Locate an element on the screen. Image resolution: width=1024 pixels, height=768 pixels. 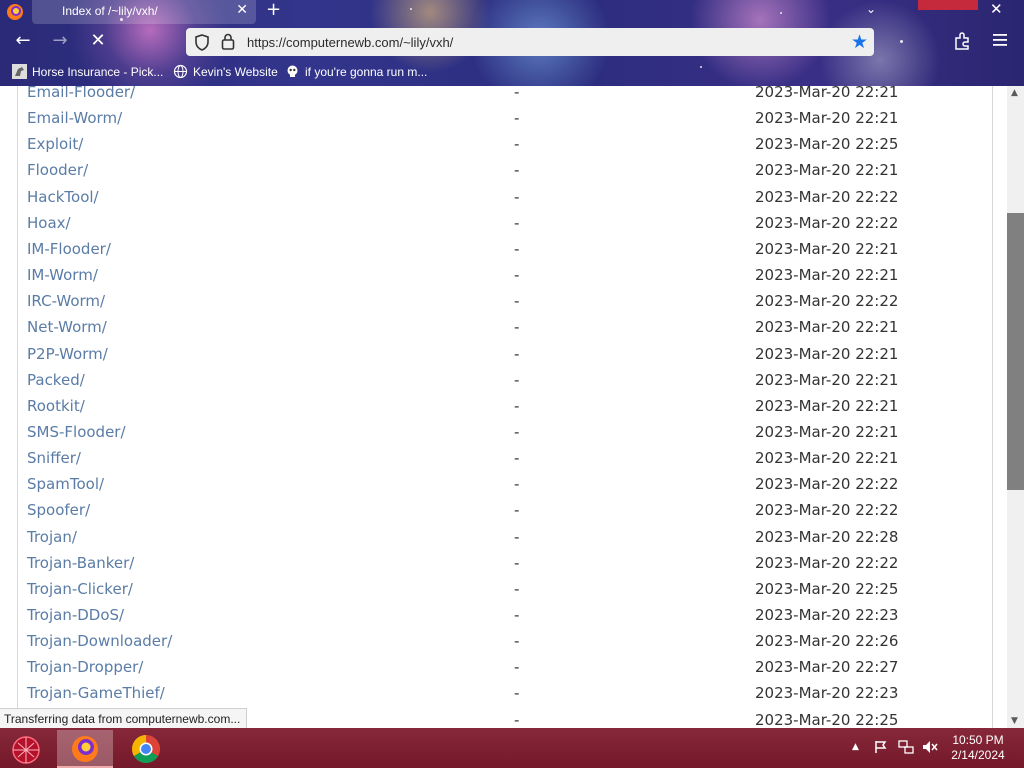
back-arrow-icon: ← is located at coordinates (23, 41).